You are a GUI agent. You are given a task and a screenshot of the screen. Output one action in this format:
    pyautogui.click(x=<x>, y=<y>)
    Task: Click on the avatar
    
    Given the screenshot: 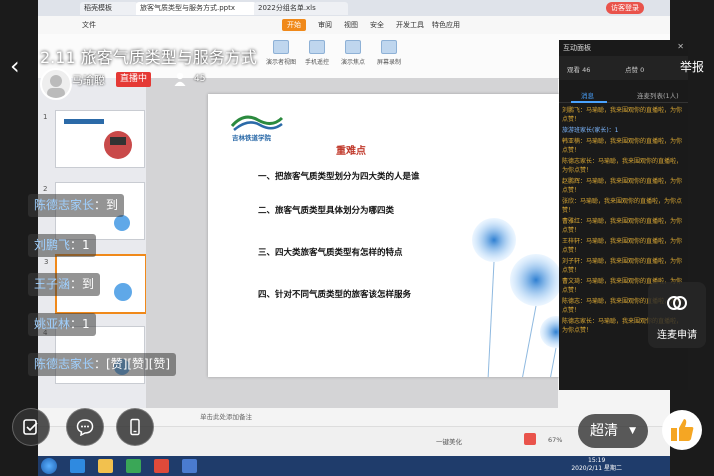 What is the action you would take?
    pyautogui.click(x=56, y=84)
    